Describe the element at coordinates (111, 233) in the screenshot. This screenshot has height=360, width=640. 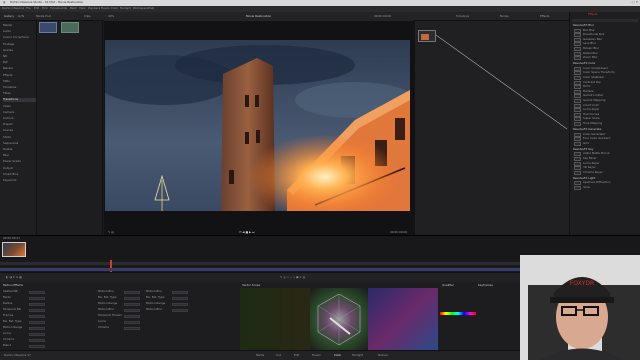
I see `viewer-tools-icon: ✎ ▤` at that location.